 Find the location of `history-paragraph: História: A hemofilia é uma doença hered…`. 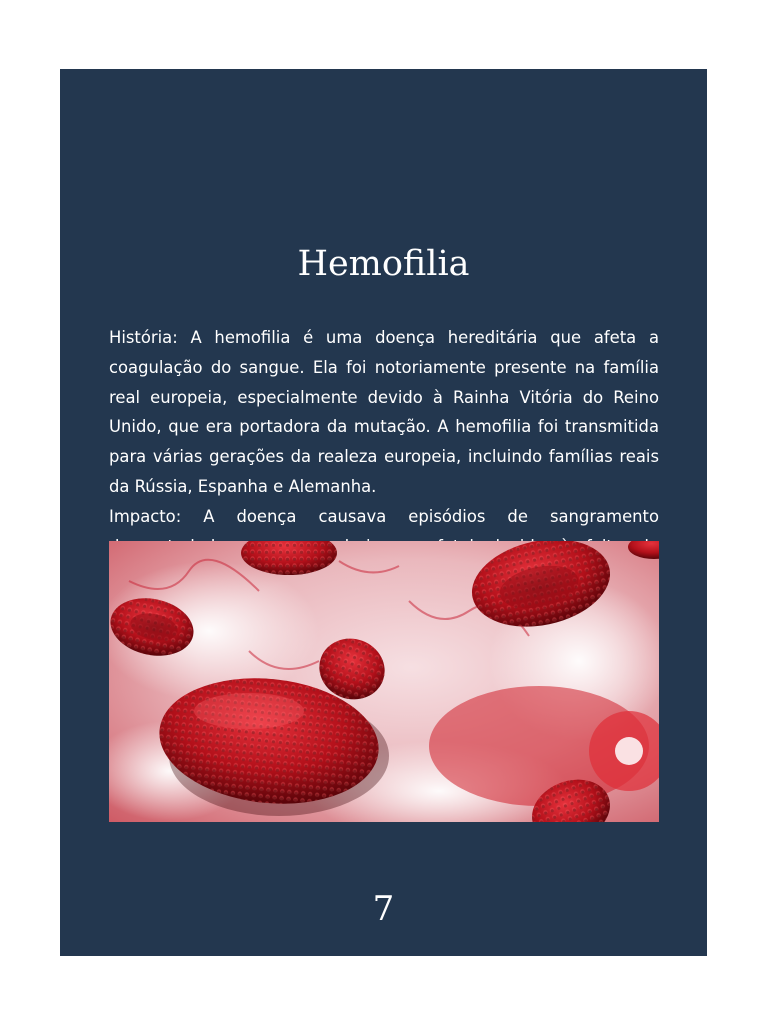

history-paragraph: História: A hemofilia é uma doença hered… is located at coordinates (384, 412).